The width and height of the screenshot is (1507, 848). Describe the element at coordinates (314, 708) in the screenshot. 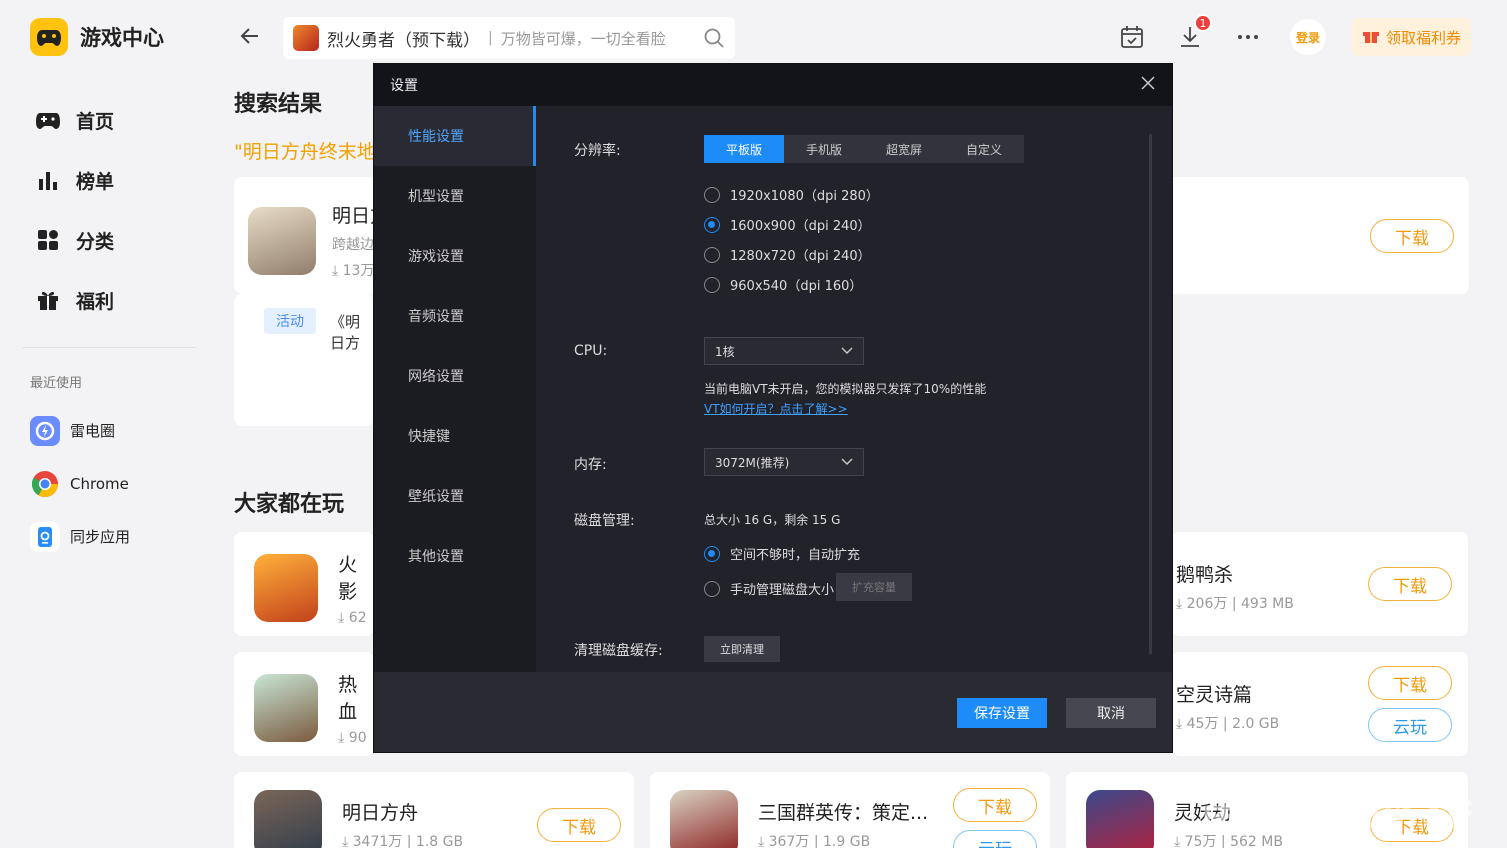

I see `game-row: 热血 ⤓ 90` at that location.